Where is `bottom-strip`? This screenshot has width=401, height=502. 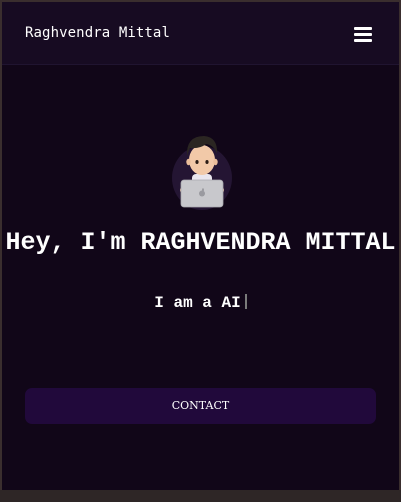
bottom-strip is located at coordinates (200, 496).